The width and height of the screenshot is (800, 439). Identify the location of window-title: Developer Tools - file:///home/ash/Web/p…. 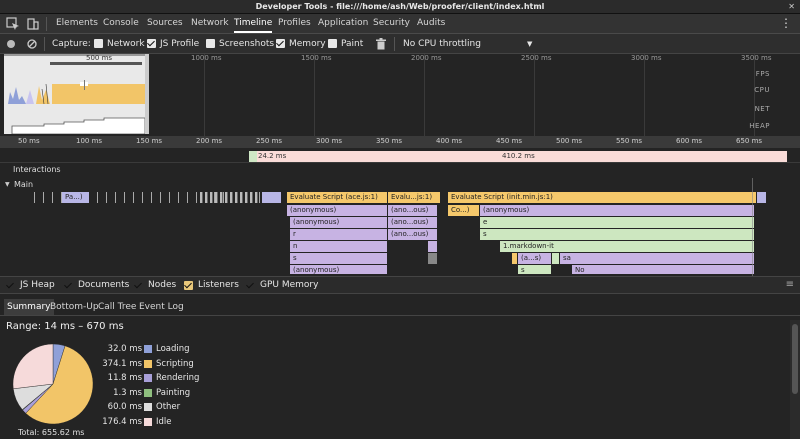
(400, 6).